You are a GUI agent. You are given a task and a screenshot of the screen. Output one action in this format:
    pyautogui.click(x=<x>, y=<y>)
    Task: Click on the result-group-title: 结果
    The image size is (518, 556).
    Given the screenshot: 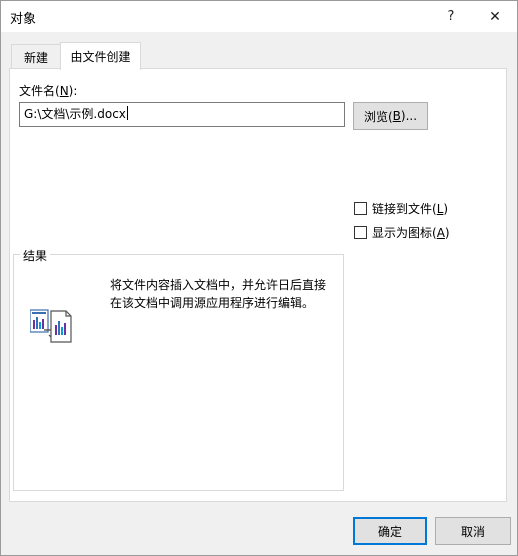 What is the action you would take?
    pyautogui.click(x=35, y=255)
    